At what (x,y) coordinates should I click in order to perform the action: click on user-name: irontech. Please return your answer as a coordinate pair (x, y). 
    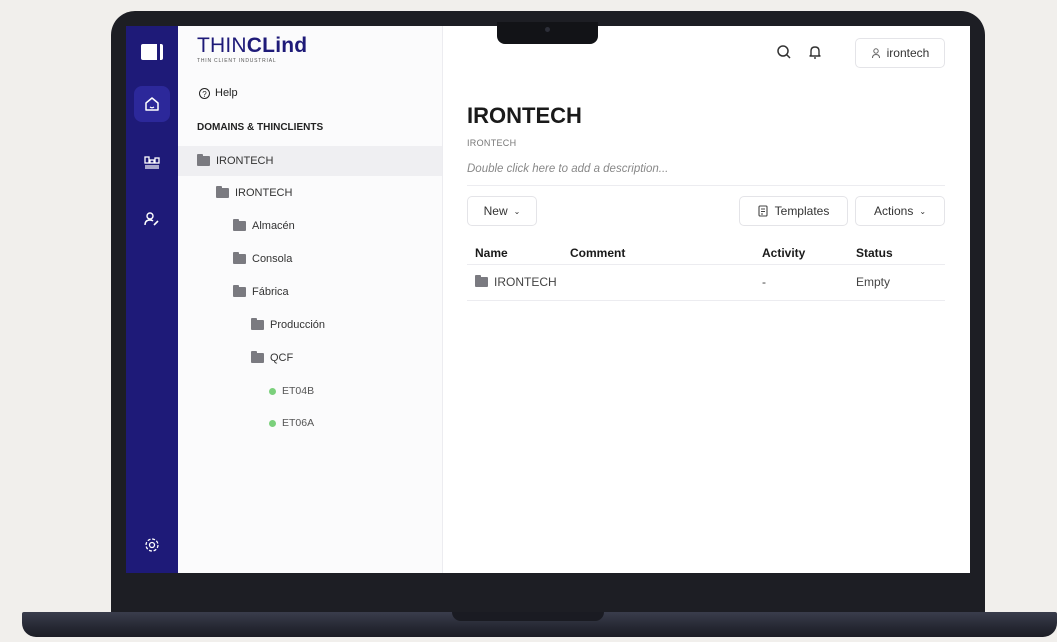
    Looking at the image, I should click on (908, 53).